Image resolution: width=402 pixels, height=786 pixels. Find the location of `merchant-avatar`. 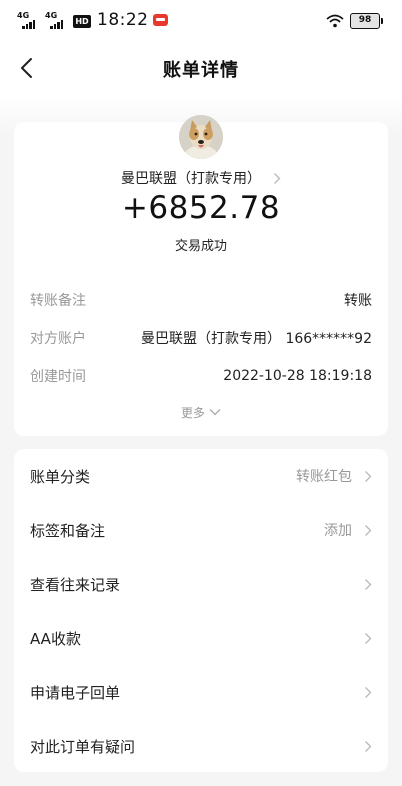

merchant-avatar is located at coordinates (201, 137).